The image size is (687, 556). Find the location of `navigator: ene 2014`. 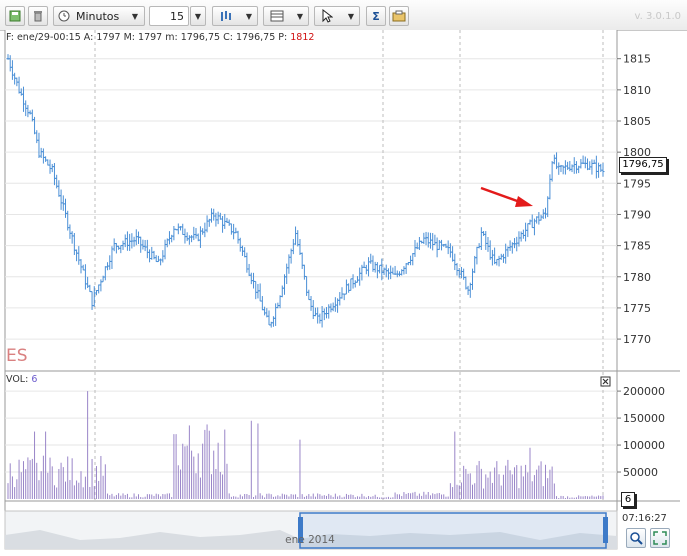

navigator: ene 2014 is located at coordinates (311, 530).